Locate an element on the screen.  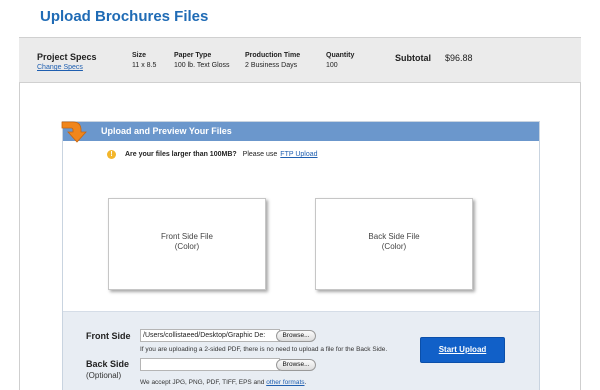
back-side-file-input is located at coordinates (210, 364).